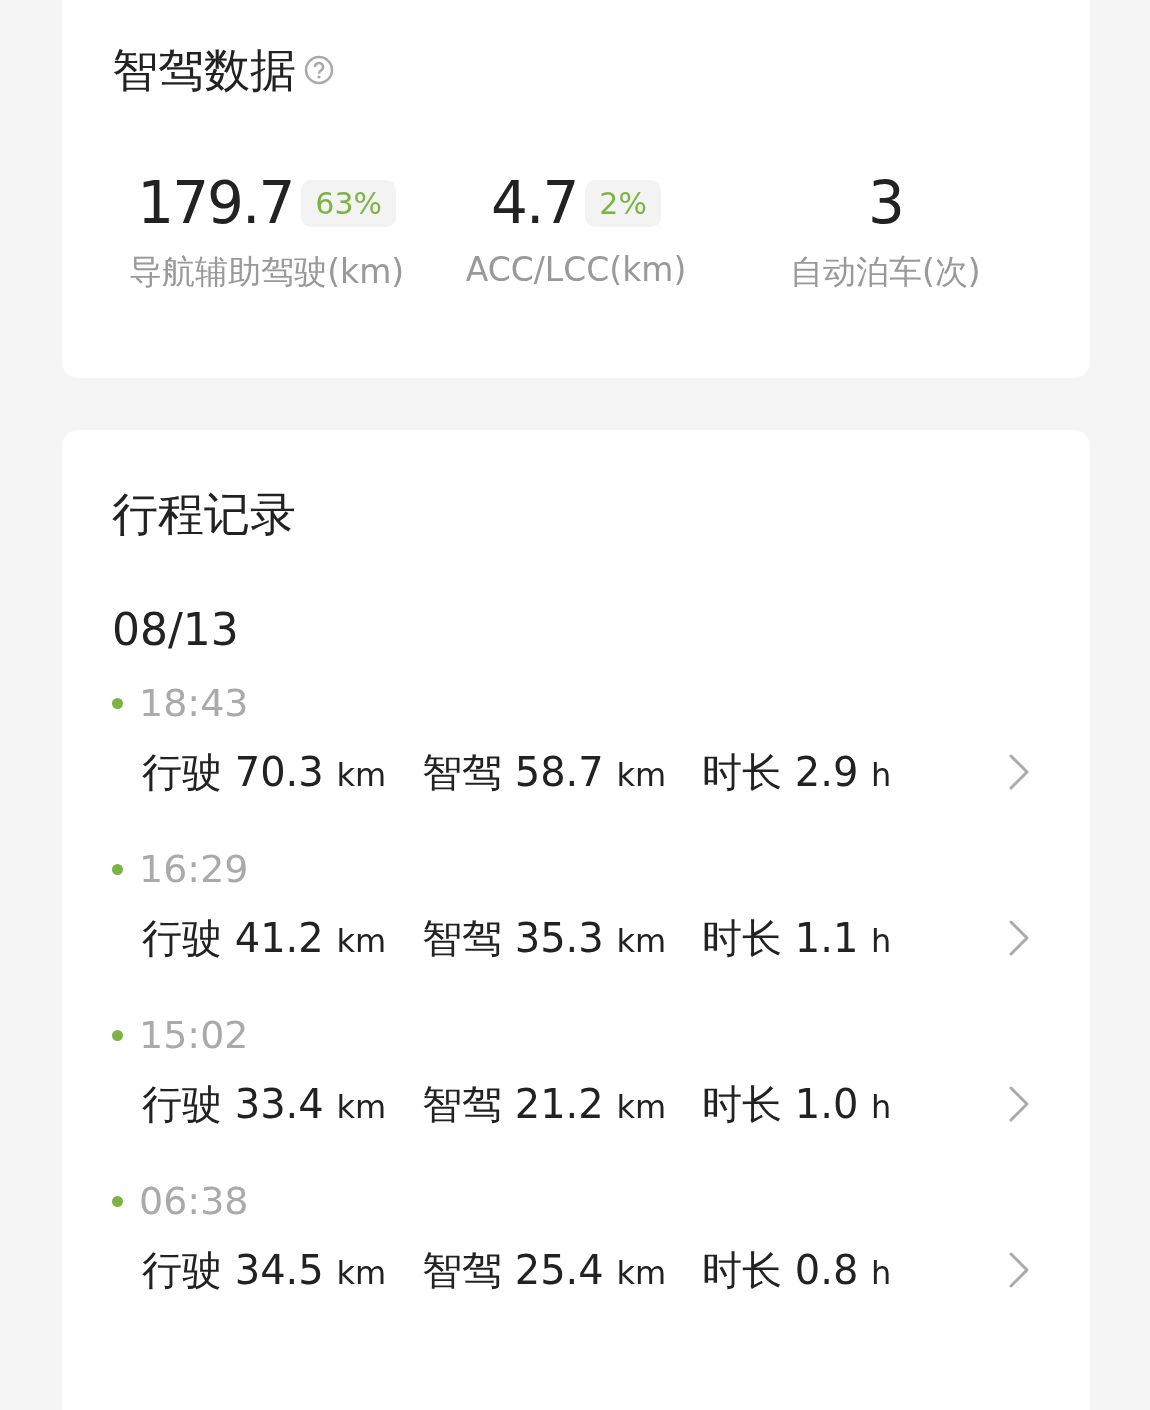 This screenshot has height=1410, width=1150. Describe the element at coordinates (265, 1270) in the screenshot. I see `trip-metric: 行驶 34.5 km` at that location.